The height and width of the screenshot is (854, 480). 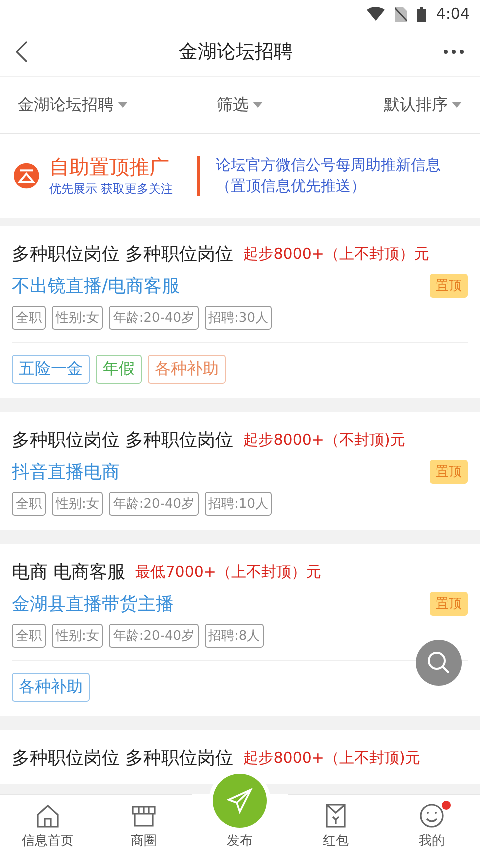 I want to click on job-tag: 招聘:10人, so click(x=238, y=504).